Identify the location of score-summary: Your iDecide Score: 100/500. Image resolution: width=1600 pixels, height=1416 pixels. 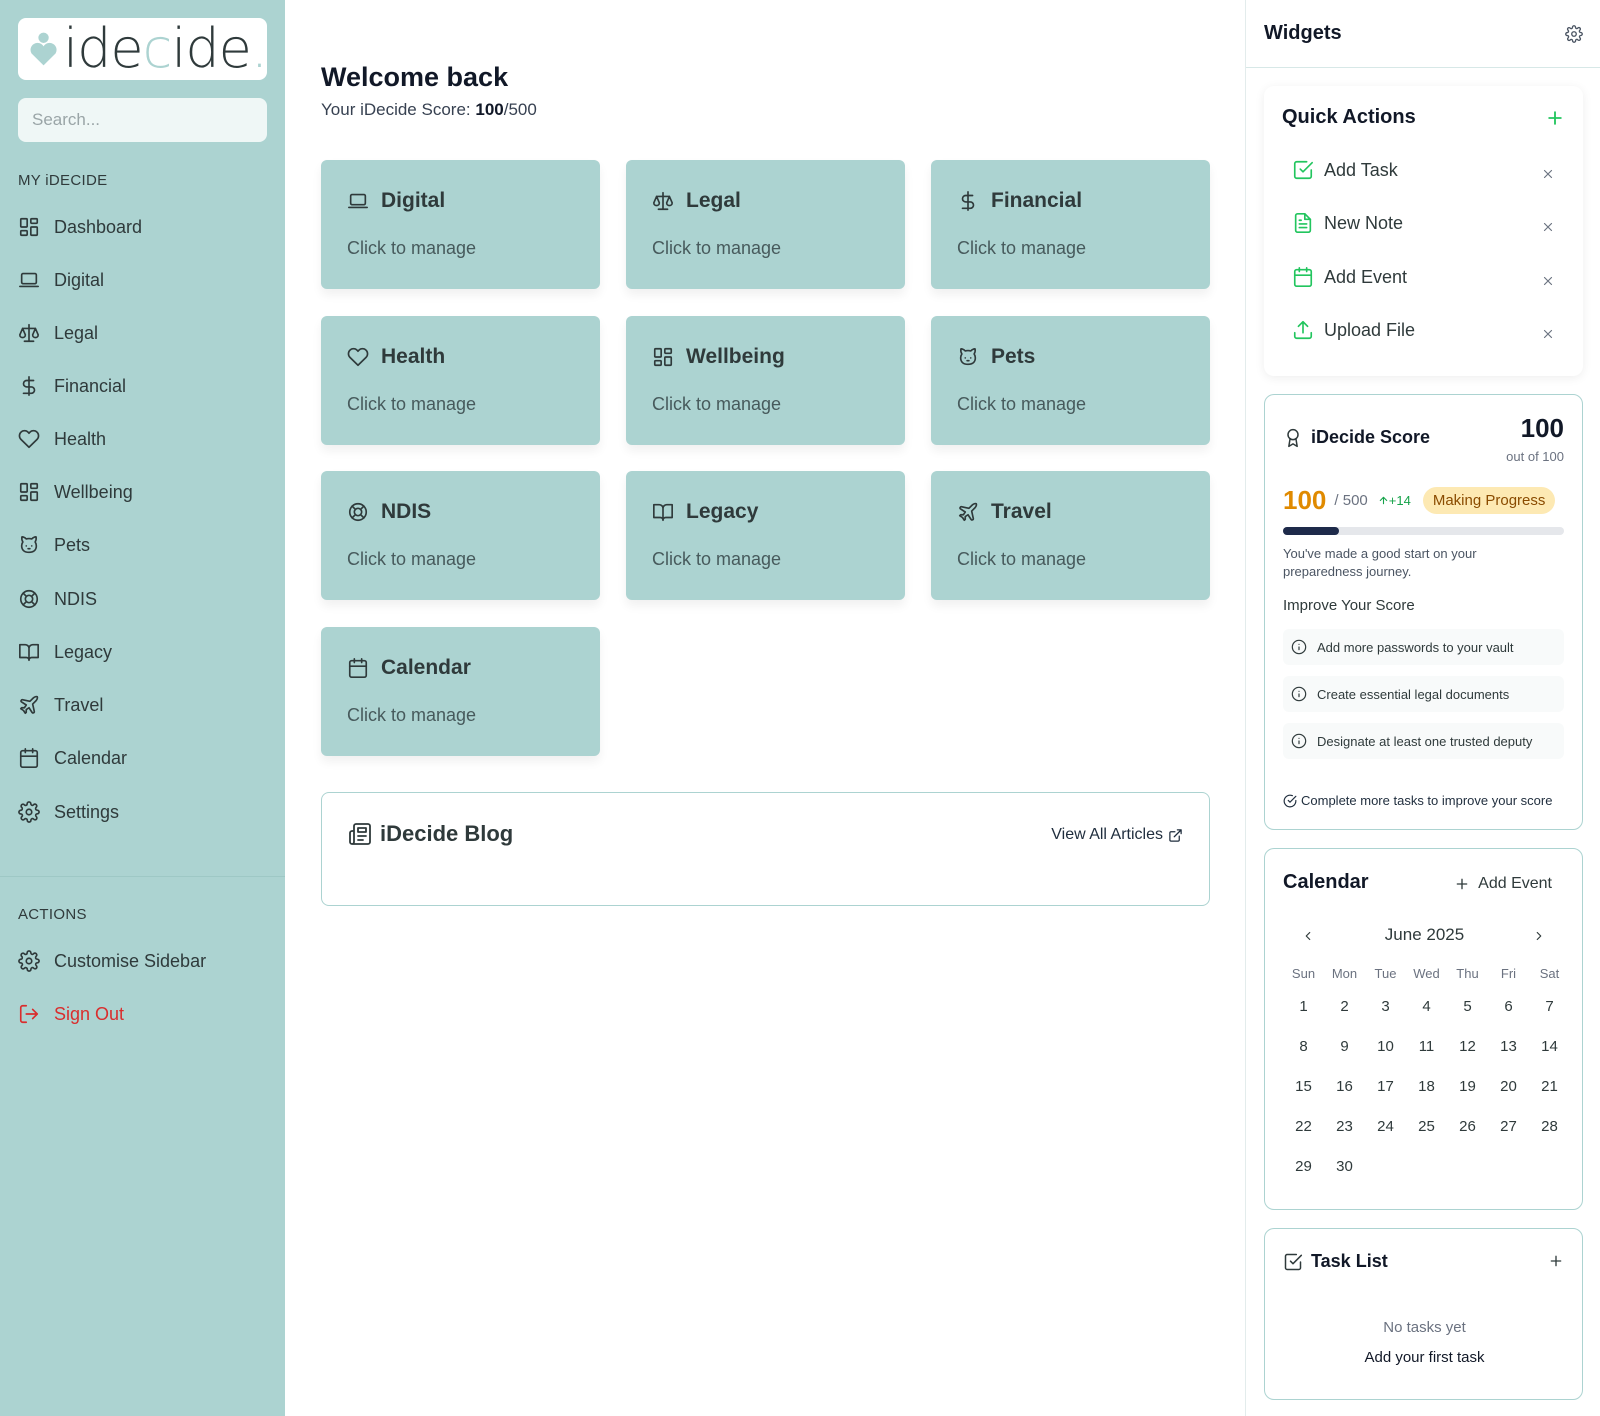
(429, 109).